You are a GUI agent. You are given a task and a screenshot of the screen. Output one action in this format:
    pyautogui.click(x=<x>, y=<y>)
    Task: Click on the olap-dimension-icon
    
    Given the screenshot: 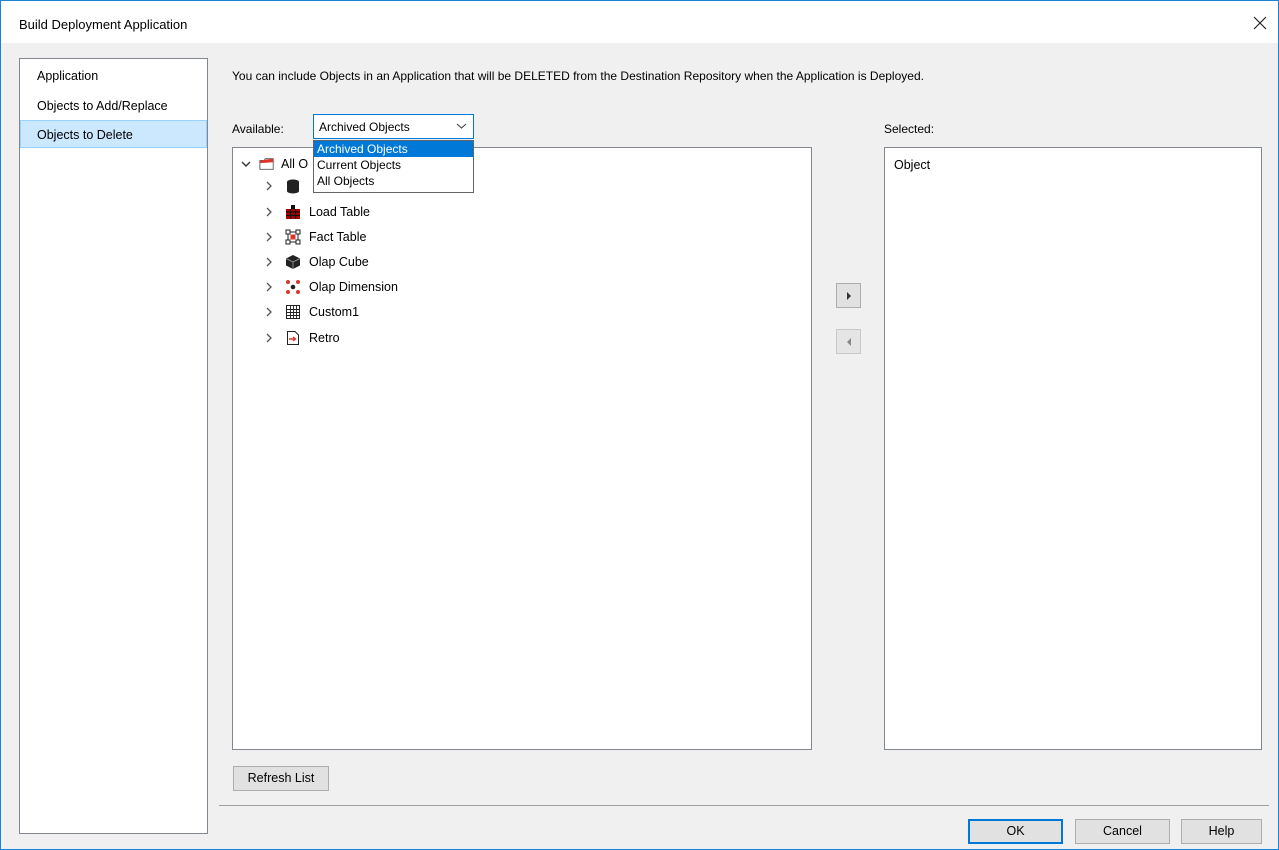 What is the action you would take?
    pyautogui.click(x=293, y=287)
    